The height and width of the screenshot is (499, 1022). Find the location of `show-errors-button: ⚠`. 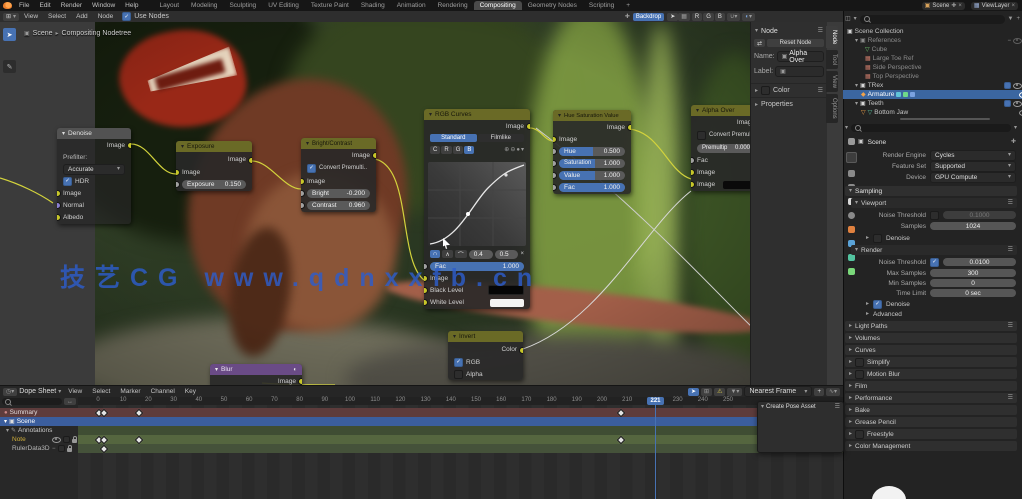

show-errors-button: ⚠ is located at coordinates (720, 391).